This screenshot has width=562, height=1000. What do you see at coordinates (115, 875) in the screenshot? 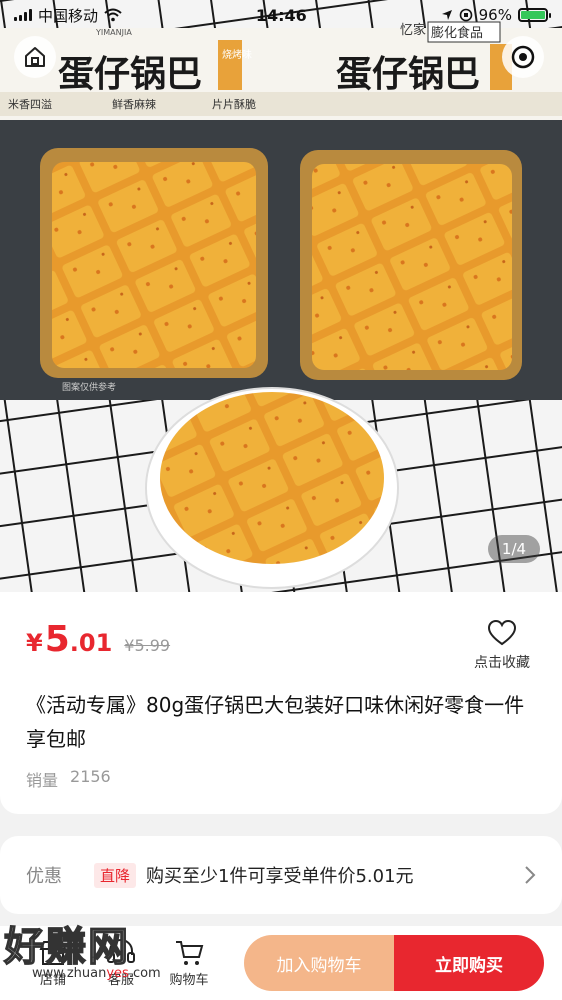
I see `promotion-badge: 直降` at bounding box center [115, 875].